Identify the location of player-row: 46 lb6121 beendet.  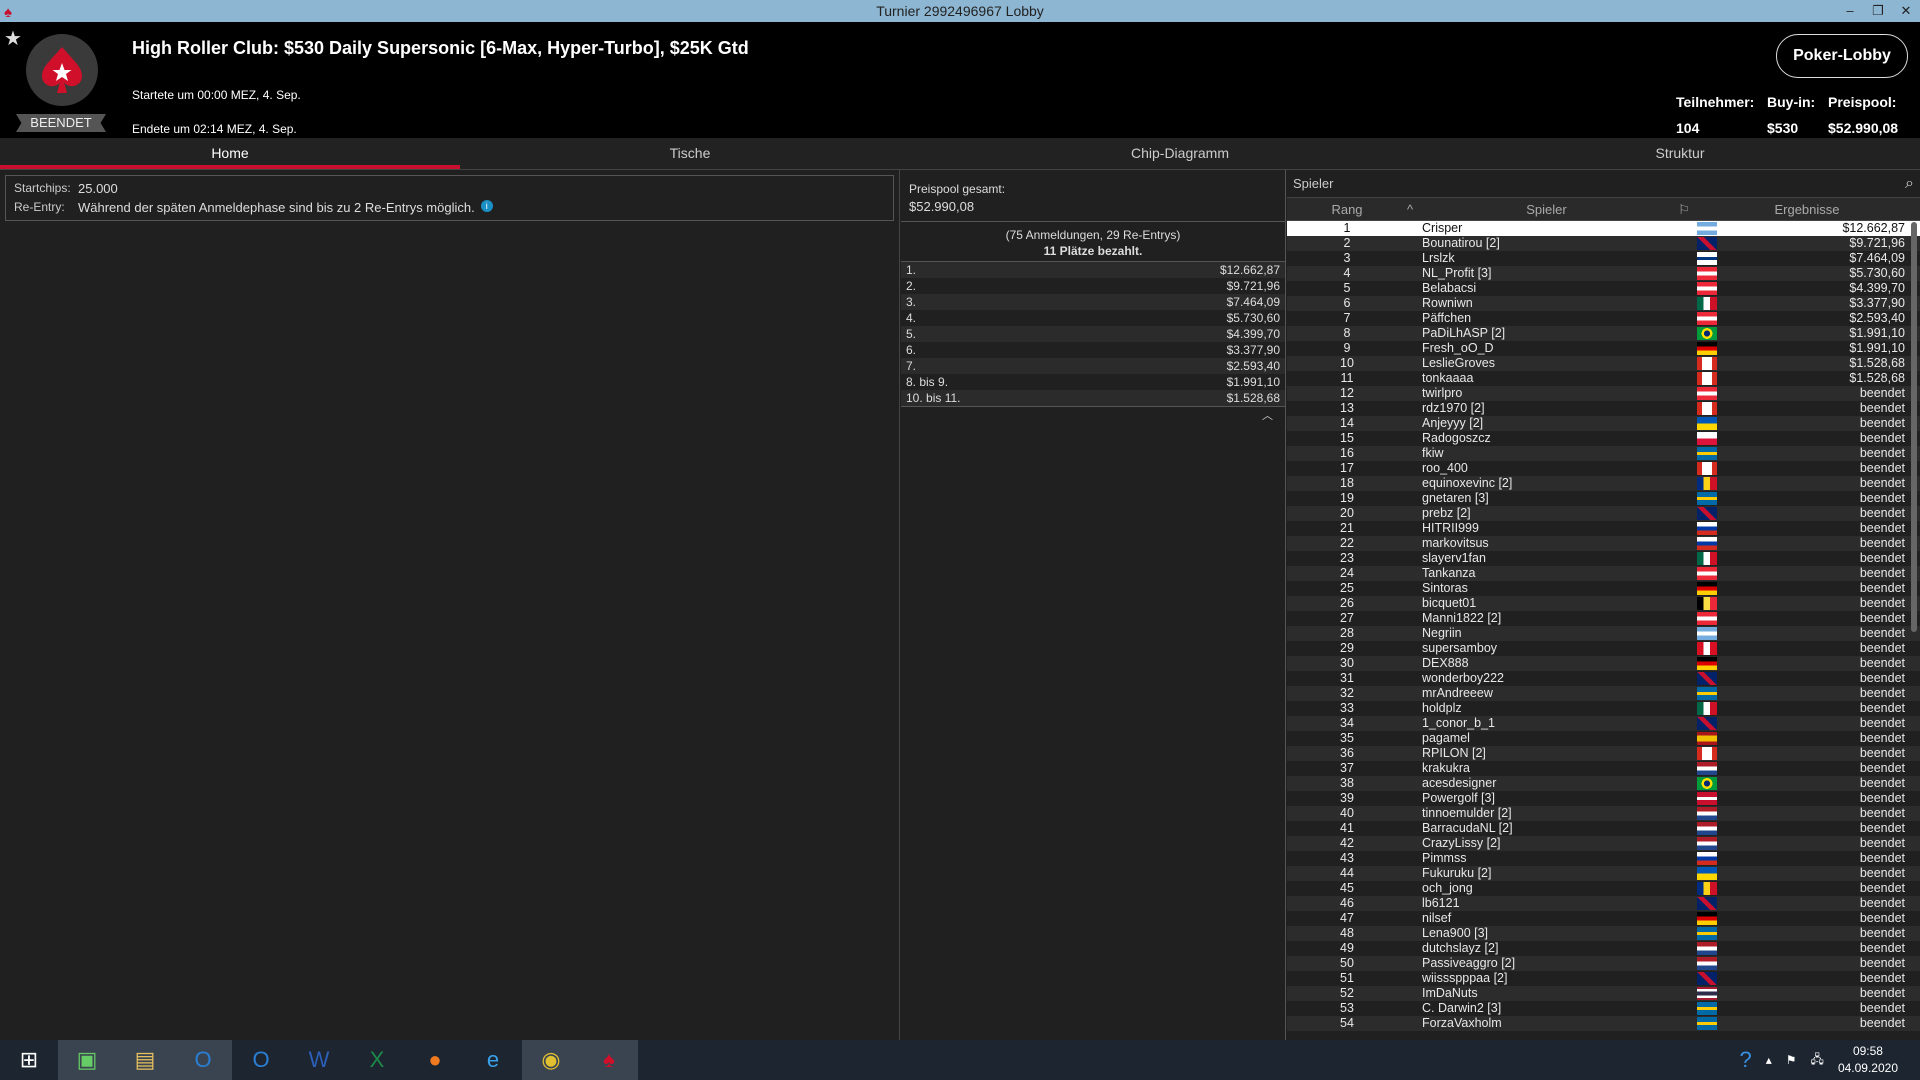
(1603, 903).